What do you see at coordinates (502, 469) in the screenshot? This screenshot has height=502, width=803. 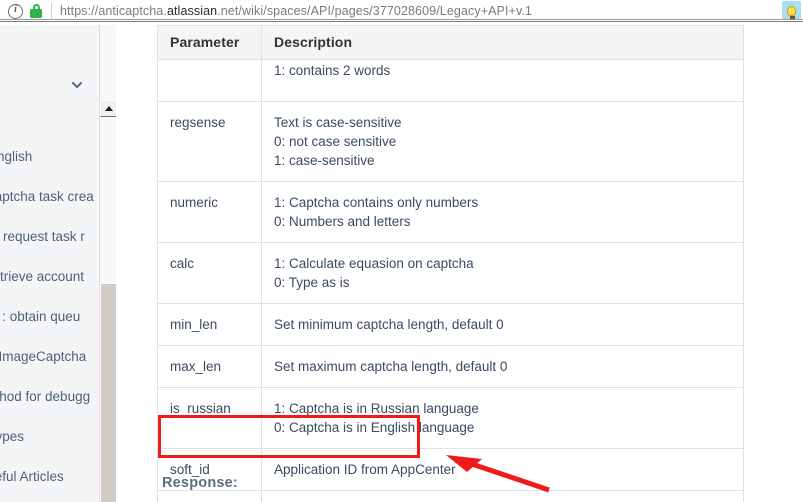 I see `cell-description: Application ID from AppCenter` at bounding box center [502, 469].